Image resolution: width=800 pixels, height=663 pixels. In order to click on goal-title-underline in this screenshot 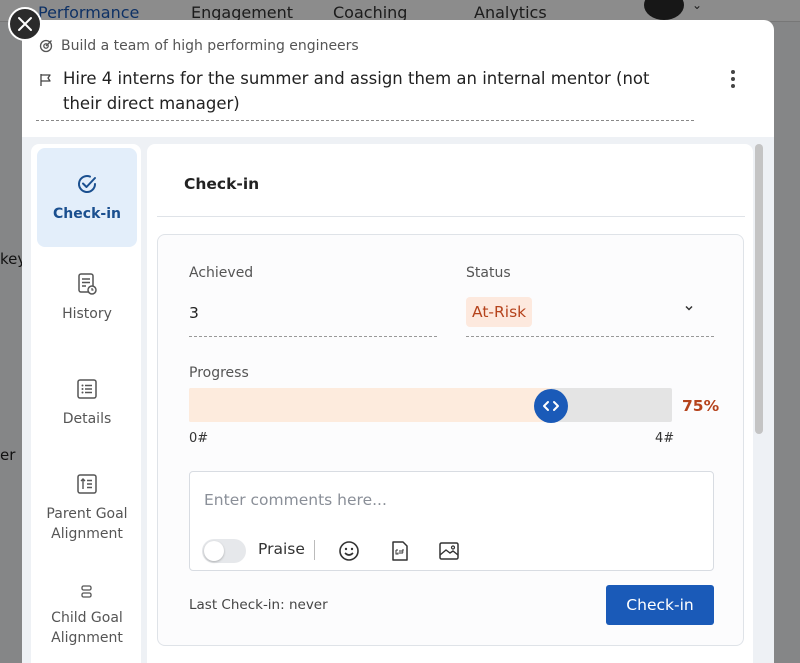, I will do `click(365, 120)`.